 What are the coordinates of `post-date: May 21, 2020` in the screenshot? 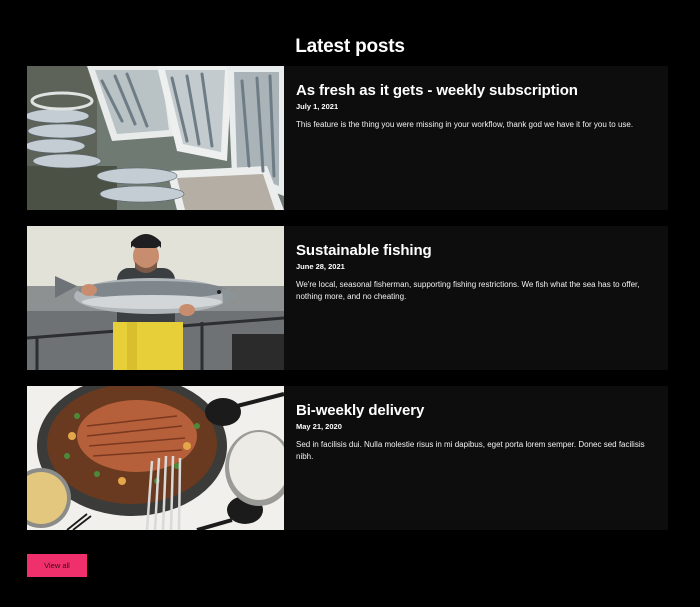 It's located at (319, 426).